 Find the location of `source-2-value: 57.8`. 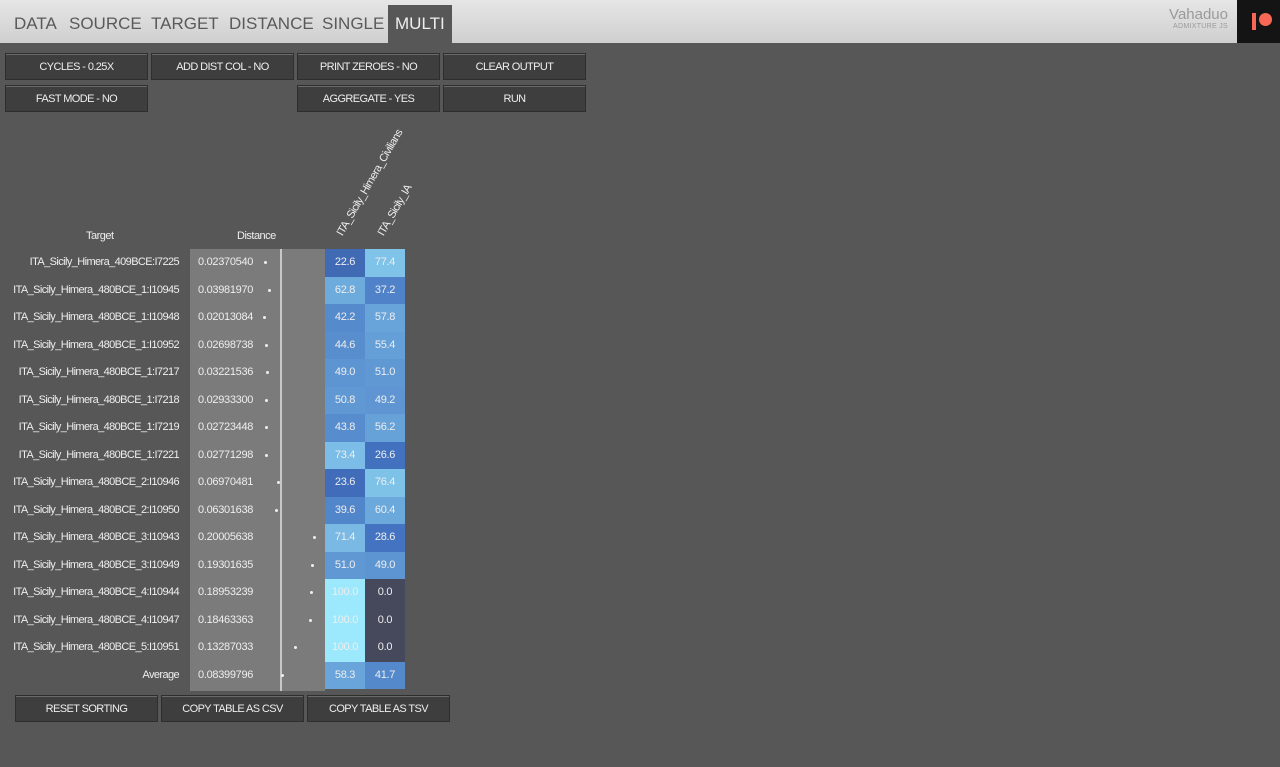

source-2-value: 57.8 is located at coordinates (385, 318).